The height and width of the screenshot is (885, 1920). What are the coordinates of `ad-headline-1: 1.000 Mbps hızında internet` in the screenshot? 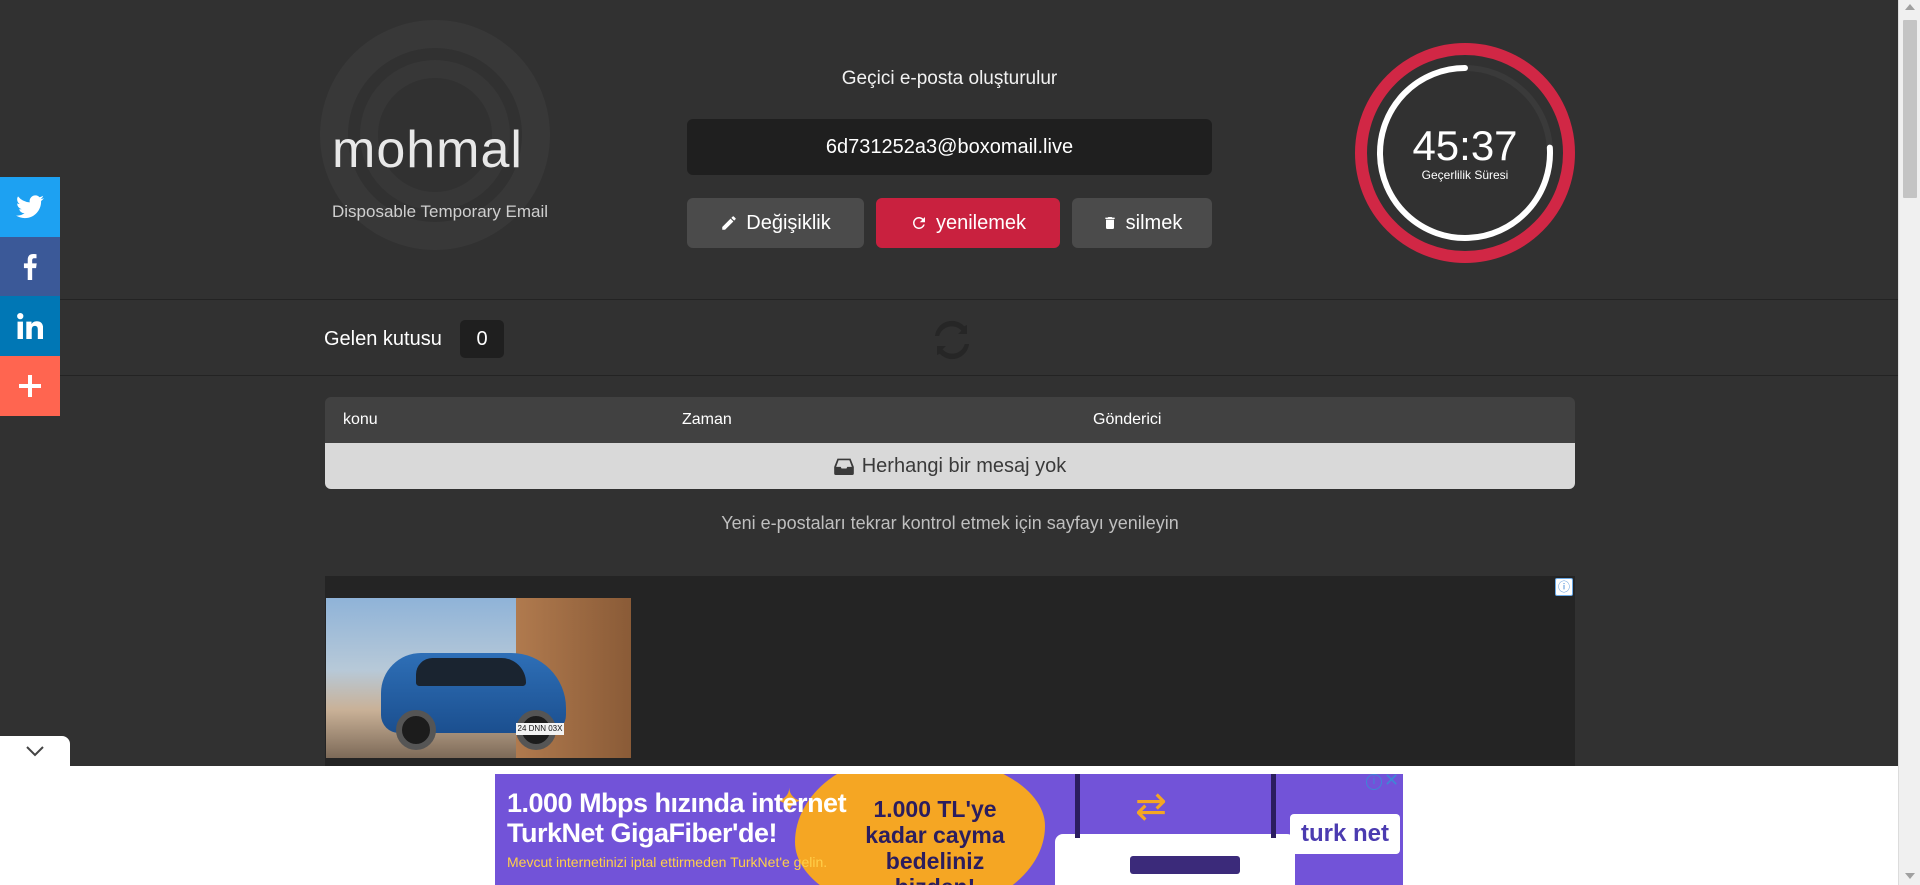 It's located at (677, 803).